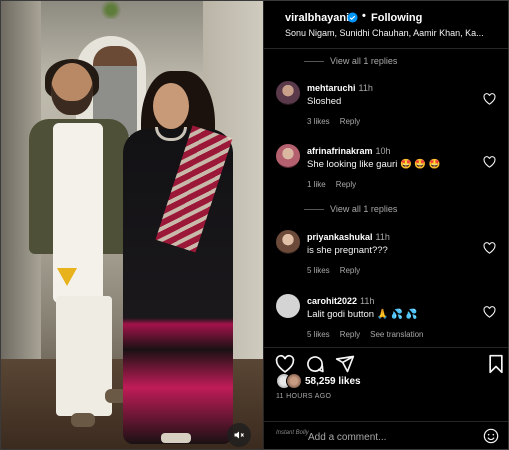 The width and height of the screenshot is (509, 450). I want to click on comment-time: 10h, so click(383, 151).